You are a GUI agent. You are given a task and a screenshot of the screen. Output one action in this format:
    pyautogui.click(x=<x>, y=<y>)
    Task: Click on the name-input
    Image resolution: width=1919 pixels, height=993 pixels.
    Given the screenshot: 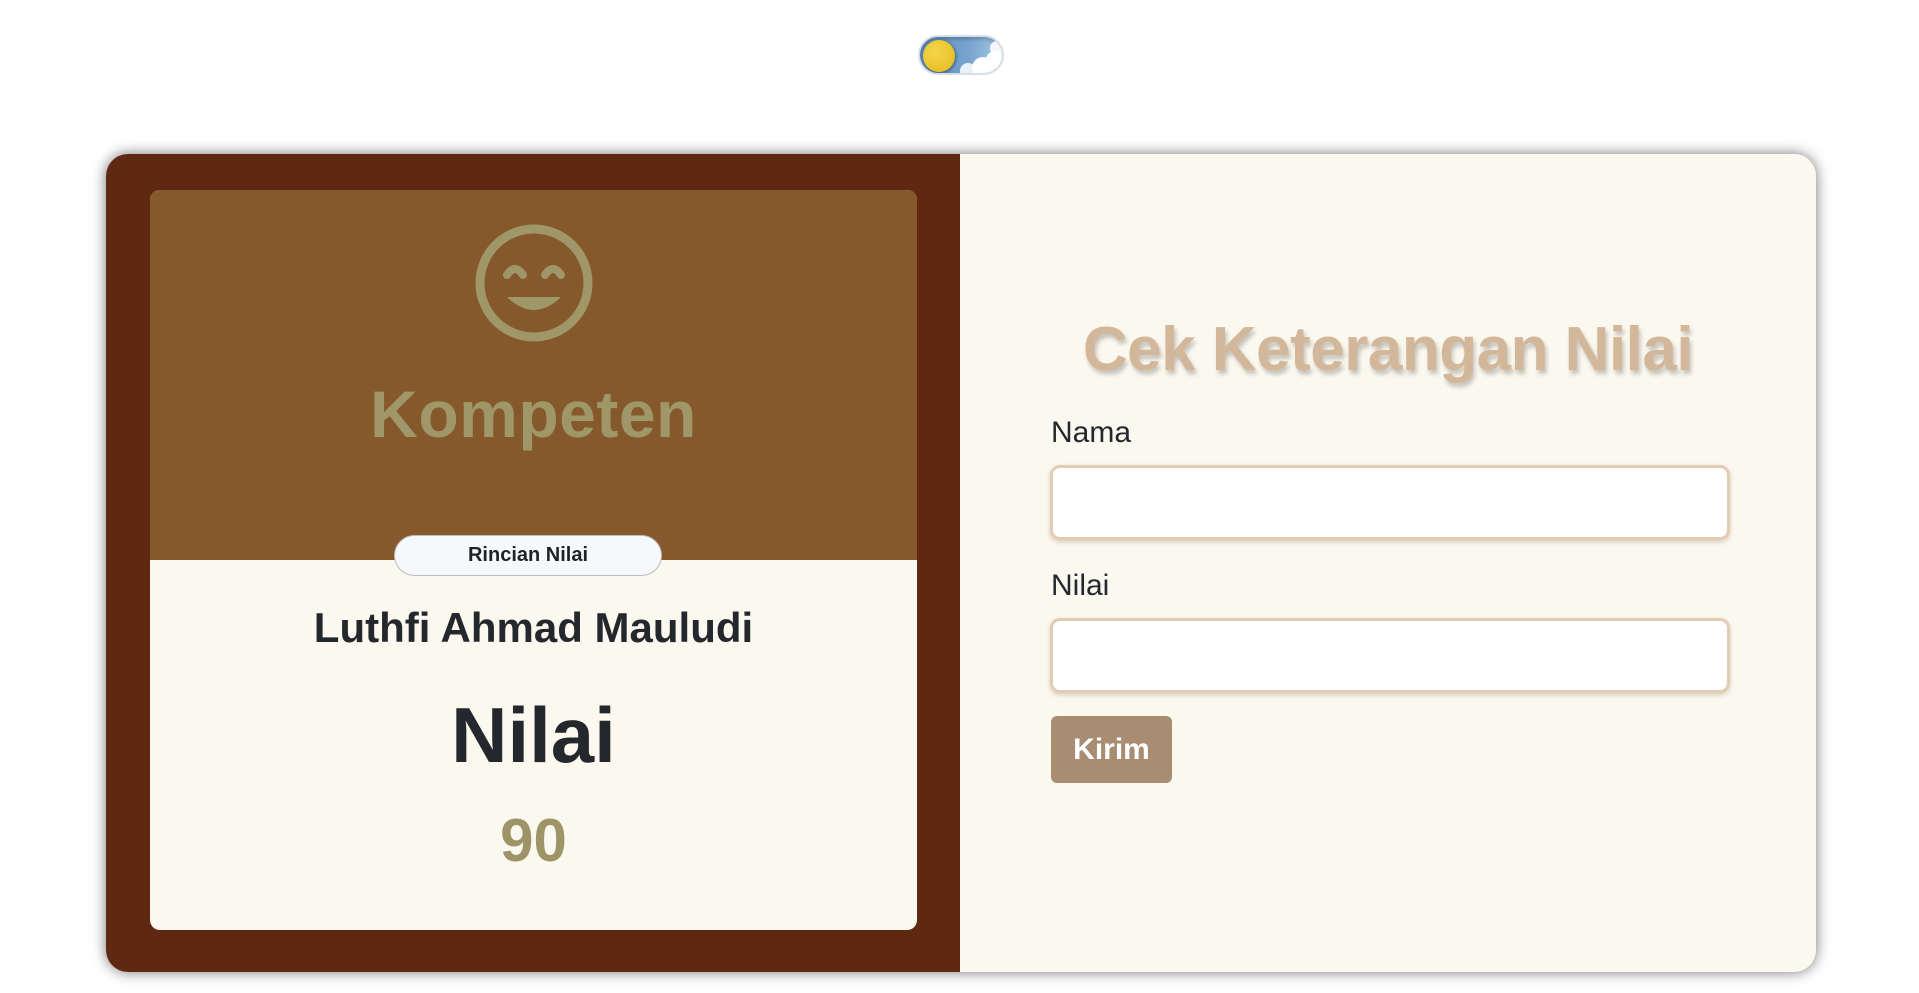 What is the action you would take?
    pyautogui.click(x=1390, y=502)
    